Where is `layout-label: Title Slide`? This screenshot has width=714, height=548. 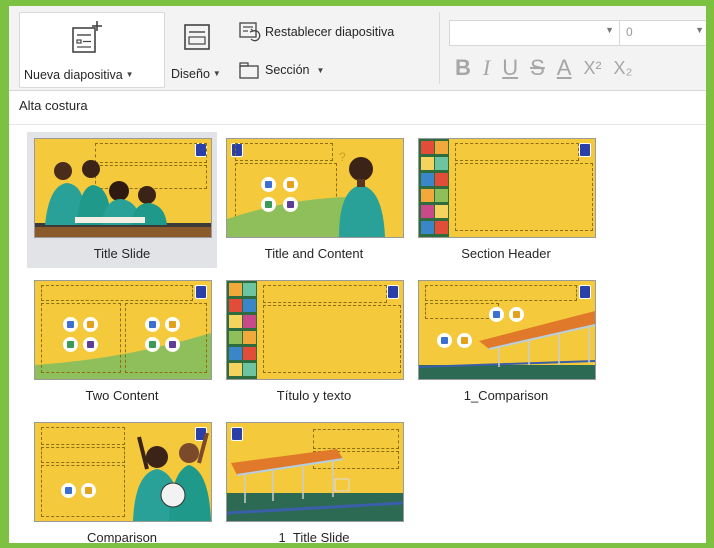
layout-label: Title Slide is located at coordinates (122, 253).